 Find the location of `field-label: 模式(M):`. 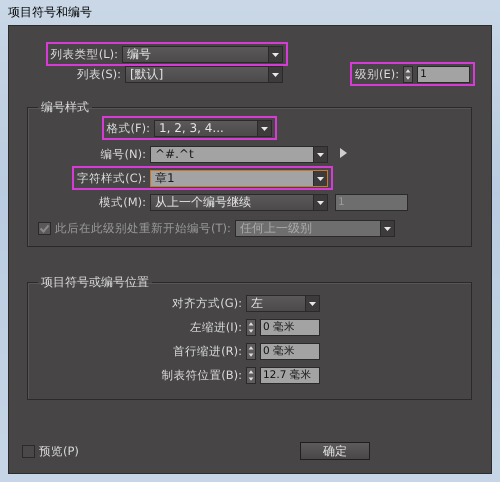

field-label: 模式(M): is located at coordinates (122, 202).